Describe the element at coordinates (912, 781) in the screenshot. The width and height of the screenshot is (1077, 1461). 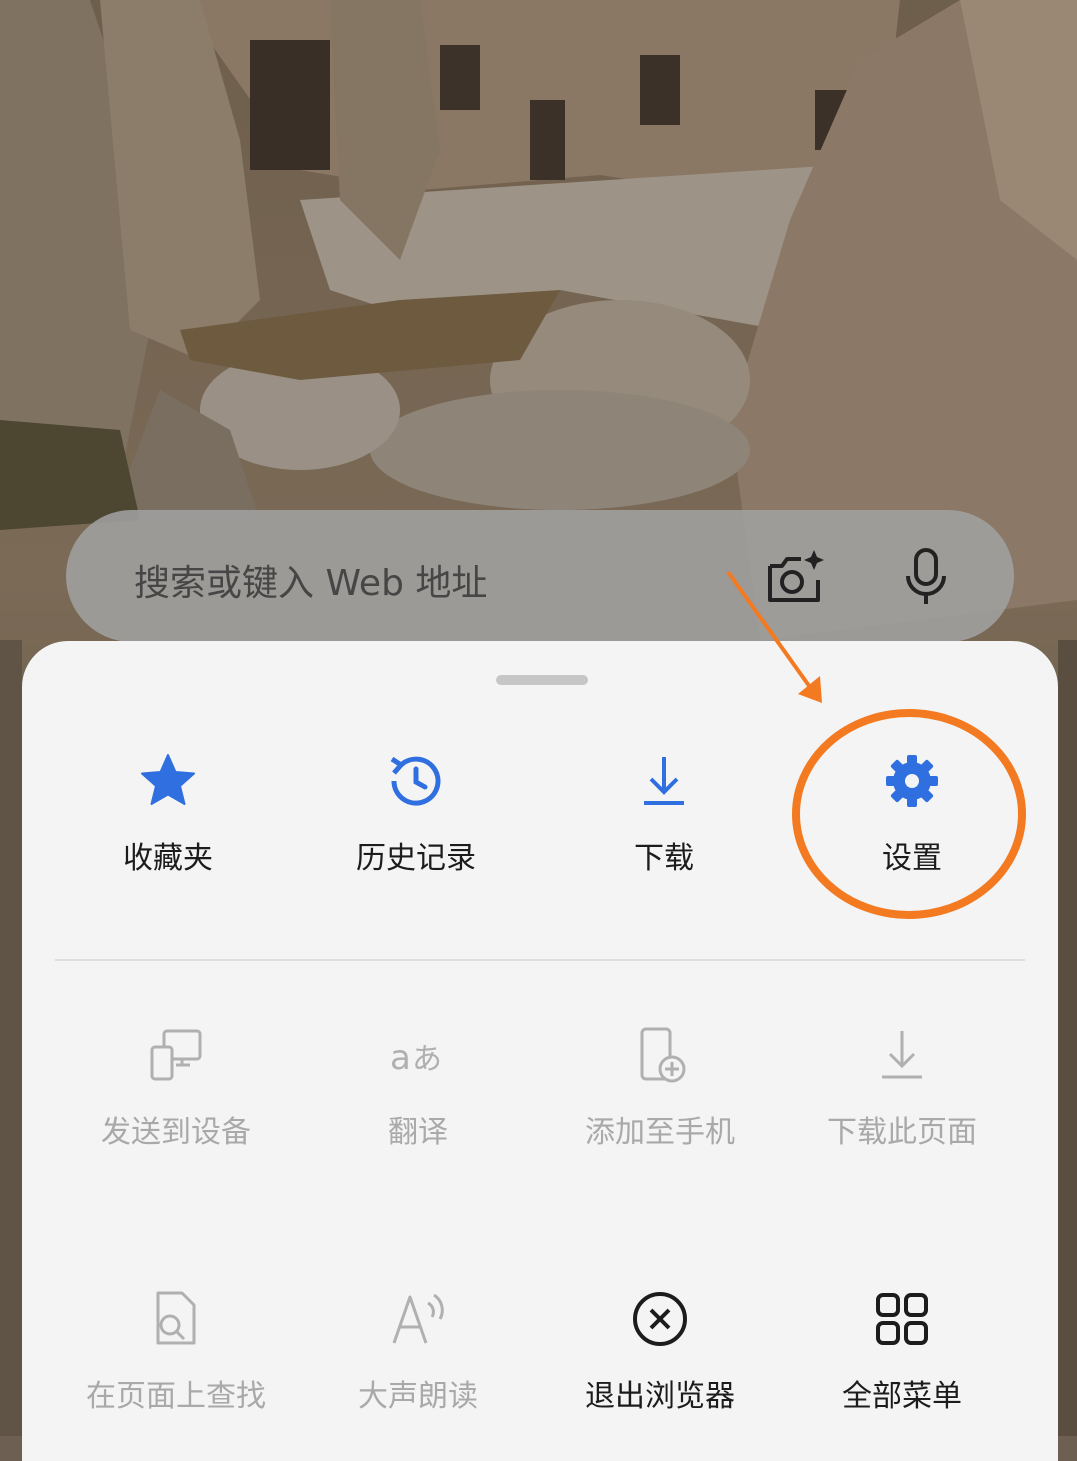
I see `gear-icon` at that location.